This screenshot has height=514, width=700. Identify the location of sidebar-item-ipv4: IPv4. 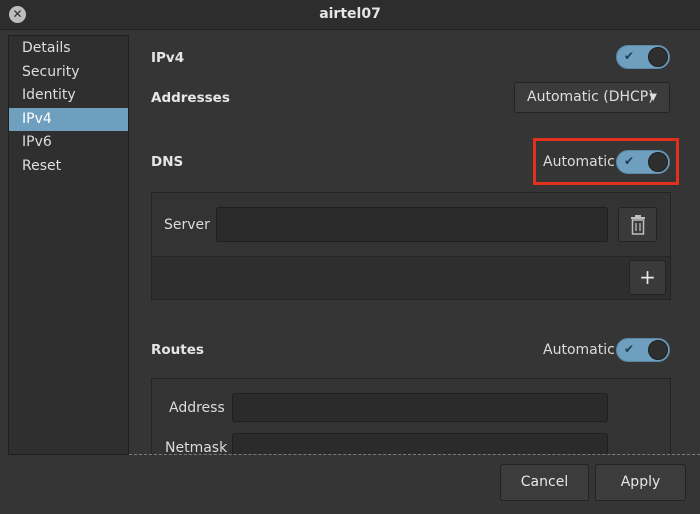
(68, 119).